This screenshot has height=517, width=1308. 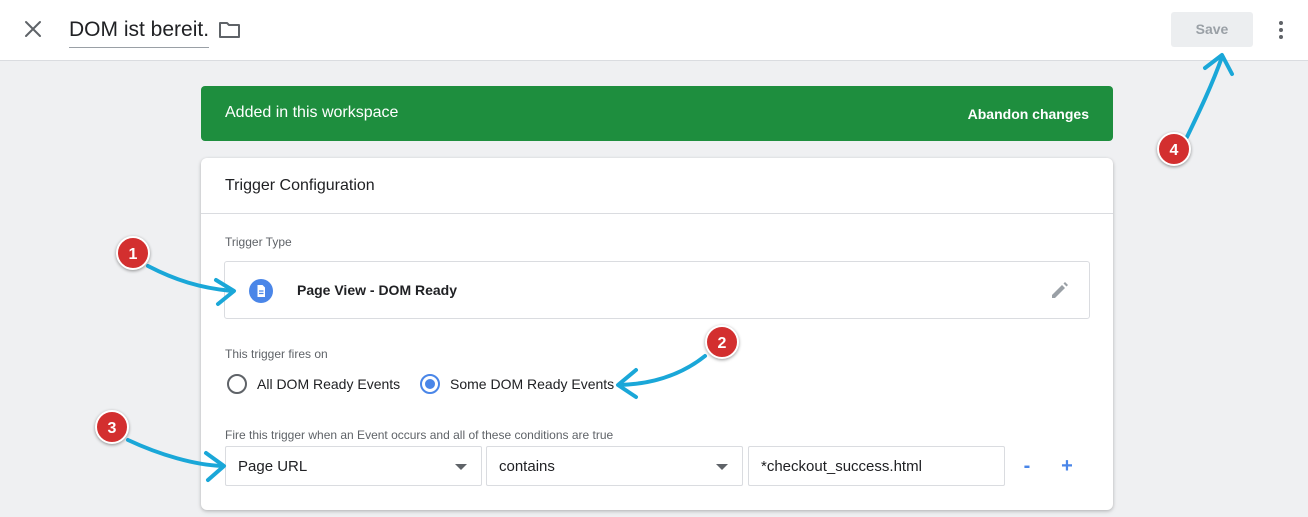 I want to click on fires-on-label: This trigger fires on, so click(x=276, y=354).